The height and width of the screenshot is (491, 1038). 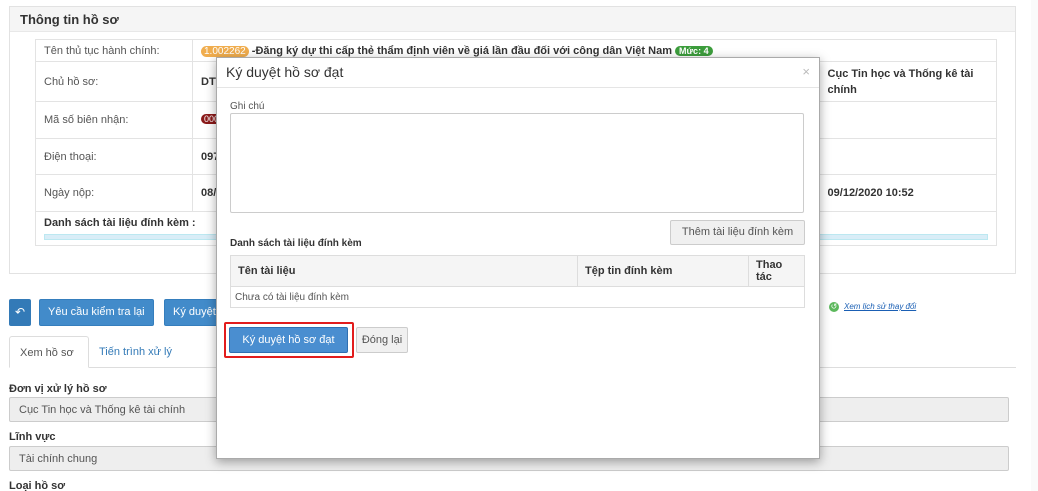 What do you see at coordinates (382, 340) in the screenshot?
I see `close-modal-button: Đóng lại` at bounding box center [382, 340].